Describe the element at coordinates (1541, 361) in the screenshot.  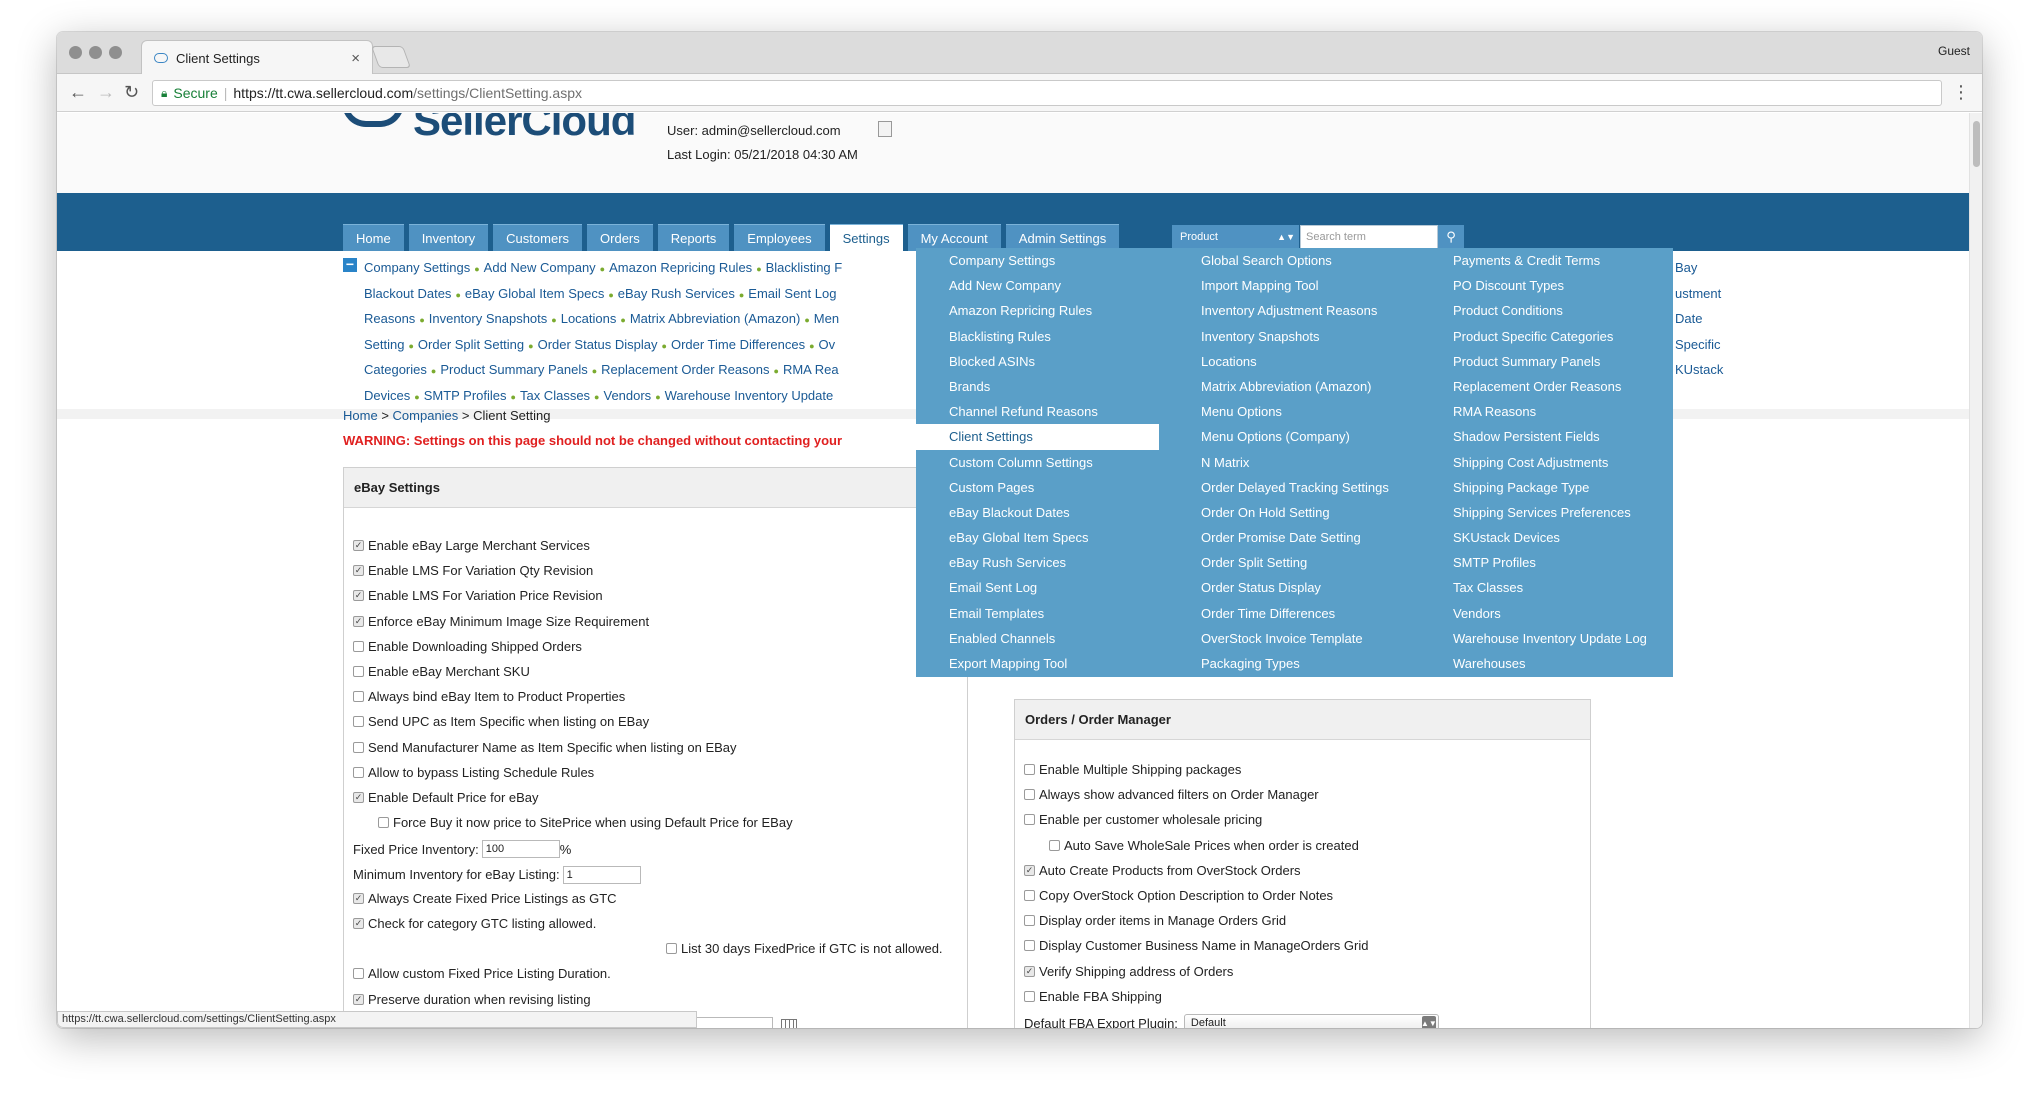
I see `menu-item-product-summary-panels: Product Summary Panels` at that location.